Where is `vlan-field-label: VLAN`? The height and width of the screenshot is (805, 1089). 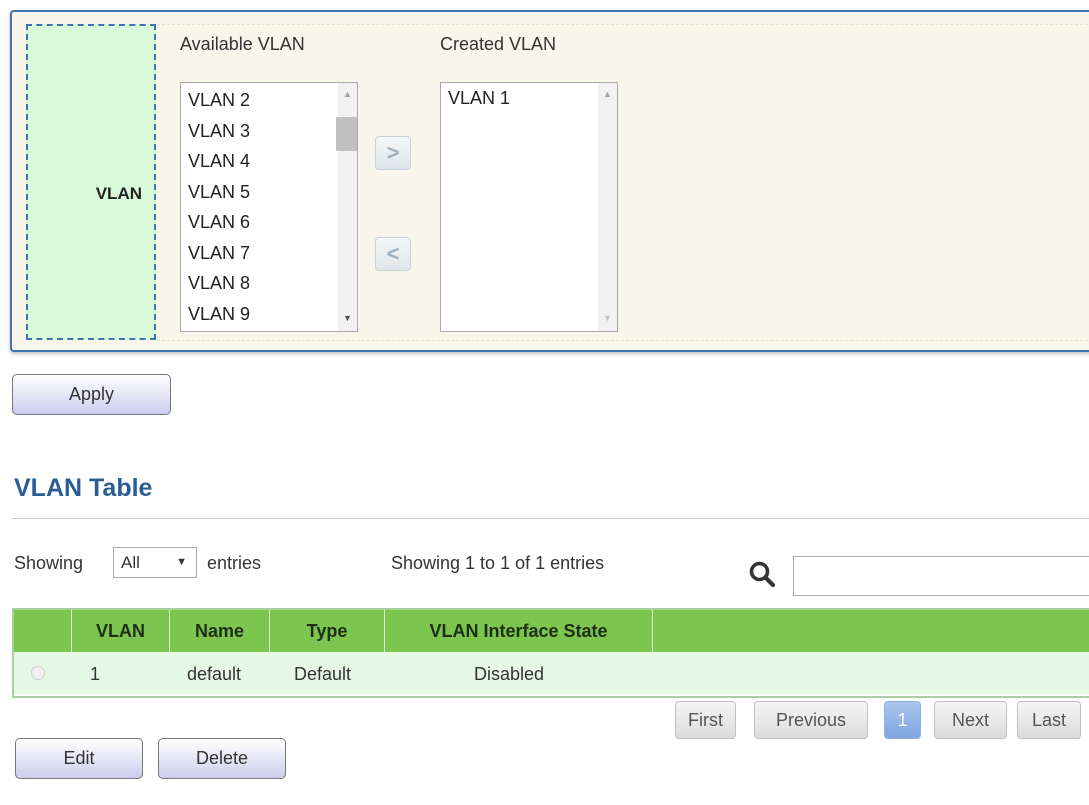 vlan-field-label: VLAN is located at coordinates (118, 193).